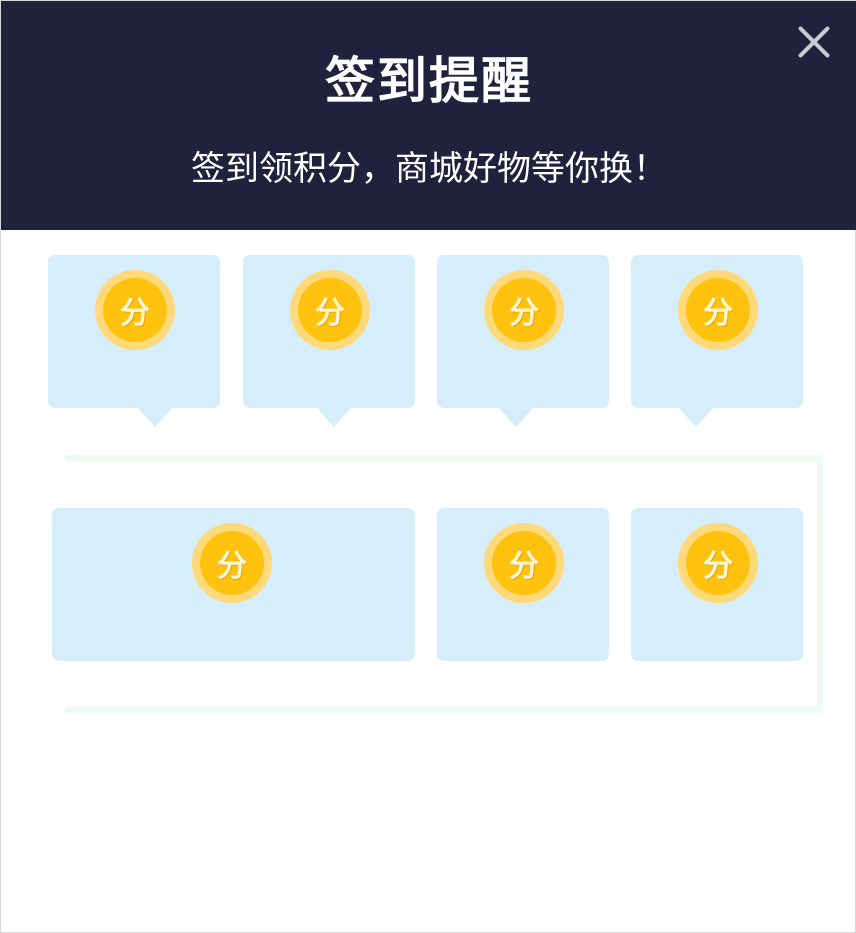  I want to click on sign-in-day-card-large: 分, so click(233, 584).